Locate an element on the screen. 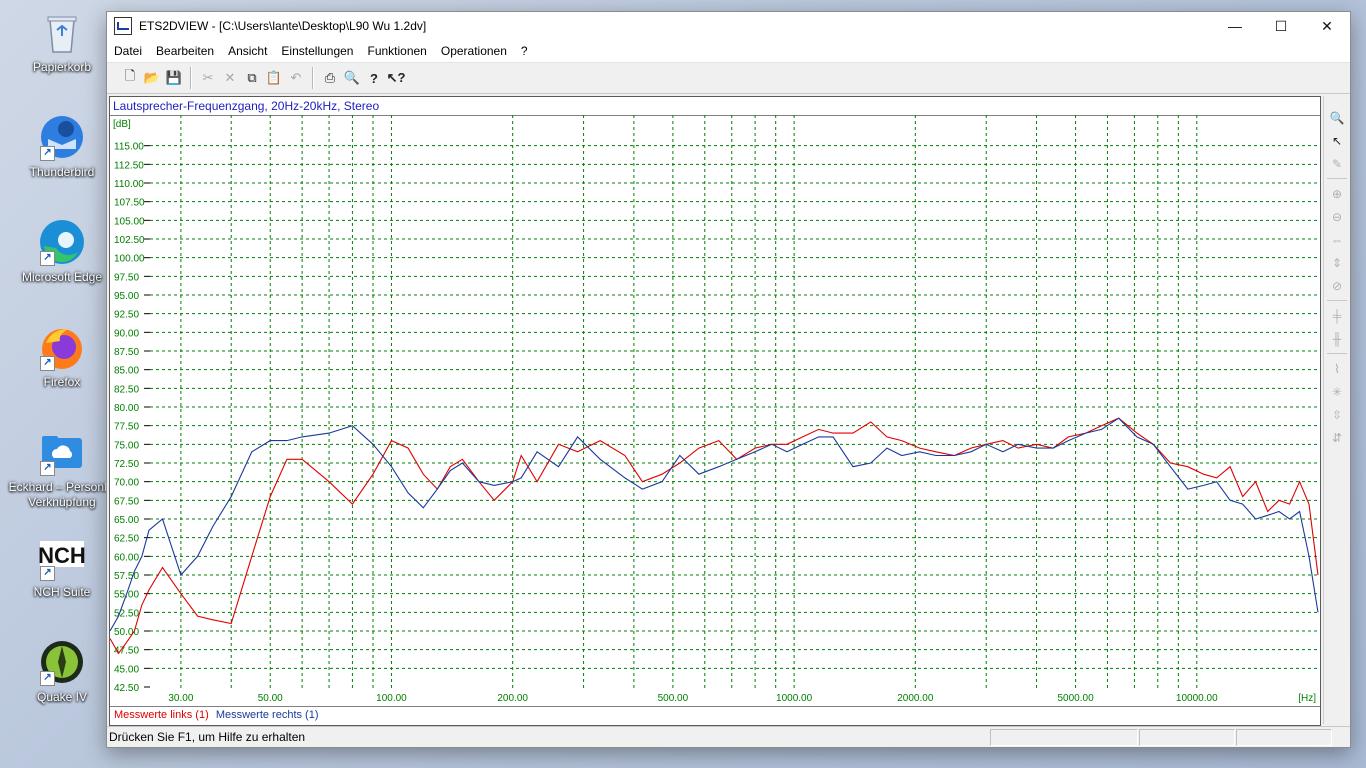  x-tick-label: 200.00 is located at coordinates (512, 698).